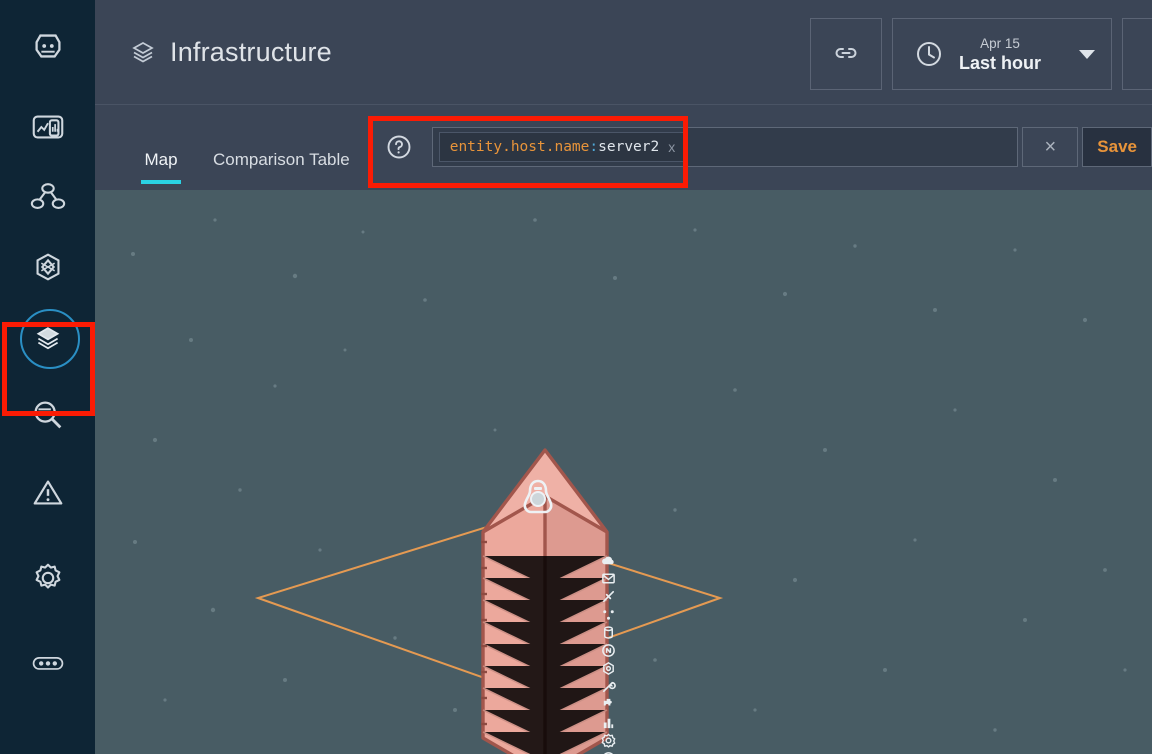 Image resolution: width=1152 pixels, height=754 pixels. I want to click on sidebar-item-alerts, so click(47, 493).